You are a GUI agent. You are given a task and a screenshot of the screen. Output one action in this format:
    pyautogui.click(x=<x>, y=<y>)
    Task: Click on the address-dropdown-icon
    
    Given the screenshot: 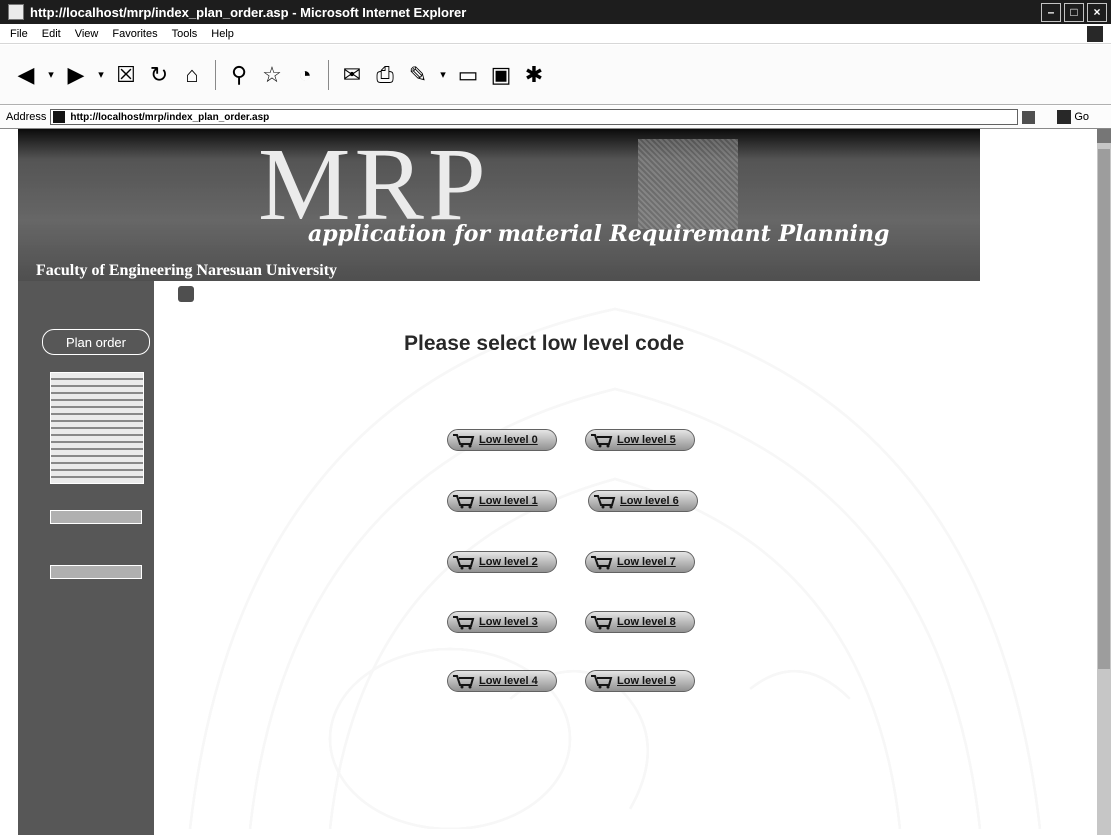 What is the action you would take?
    pyautogui.click(x=1029, y=117)
    